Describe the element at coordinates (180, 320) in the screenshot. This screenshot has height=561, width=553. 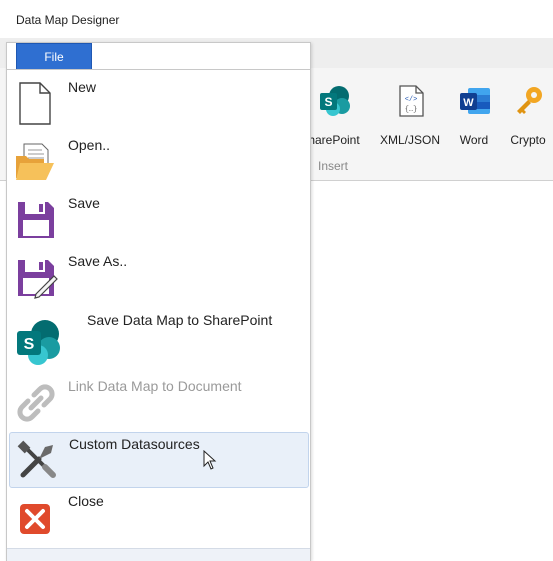
I see `menu-item-save-to-sharepoint-label: Save Data Map to SharePoint` at that location.